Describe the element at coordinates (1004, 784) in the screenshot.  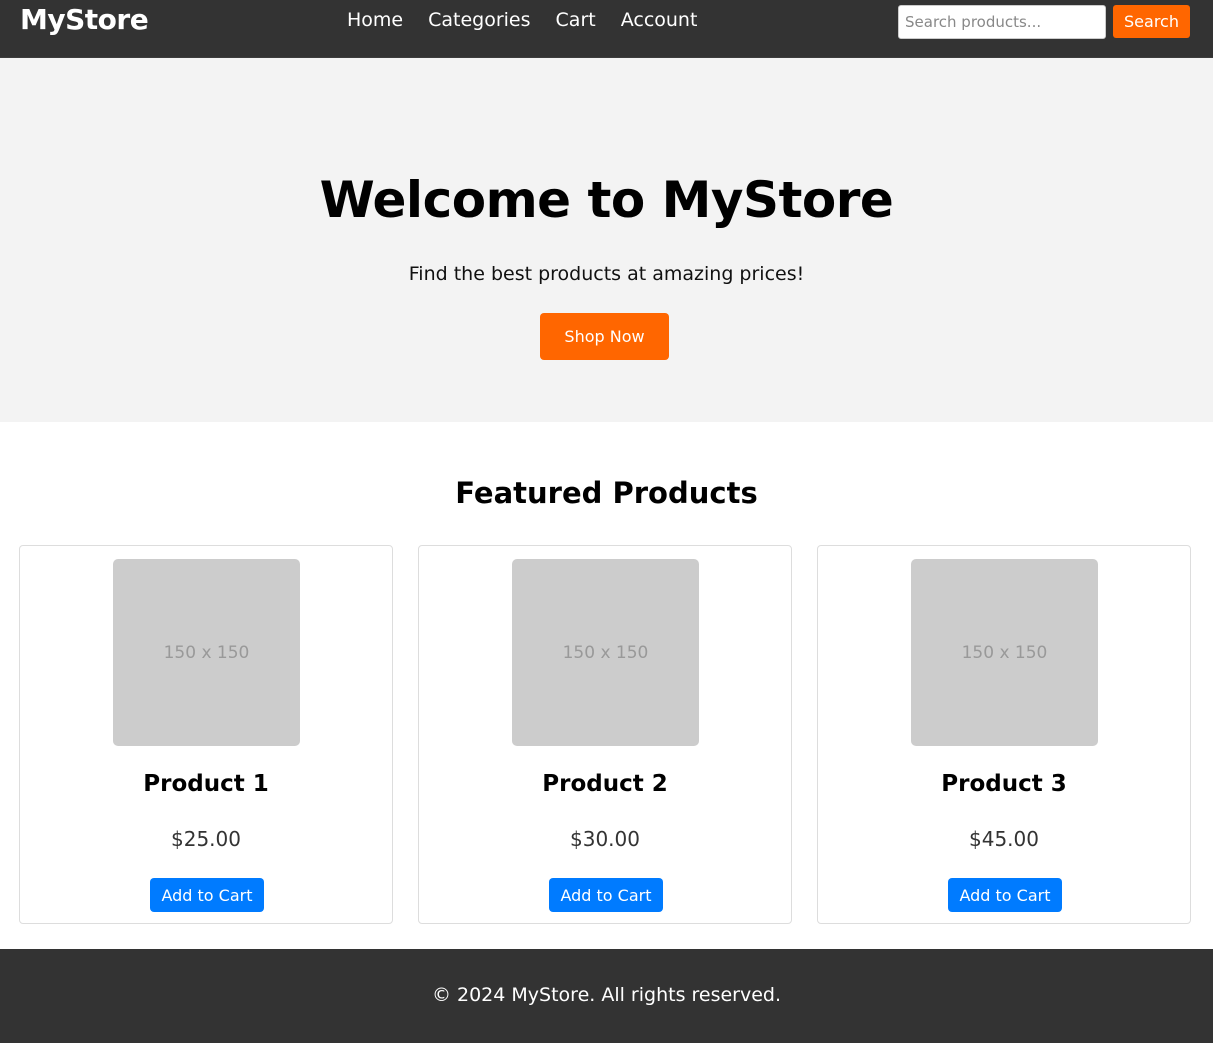
I see `product-name: Product 3` at that location.